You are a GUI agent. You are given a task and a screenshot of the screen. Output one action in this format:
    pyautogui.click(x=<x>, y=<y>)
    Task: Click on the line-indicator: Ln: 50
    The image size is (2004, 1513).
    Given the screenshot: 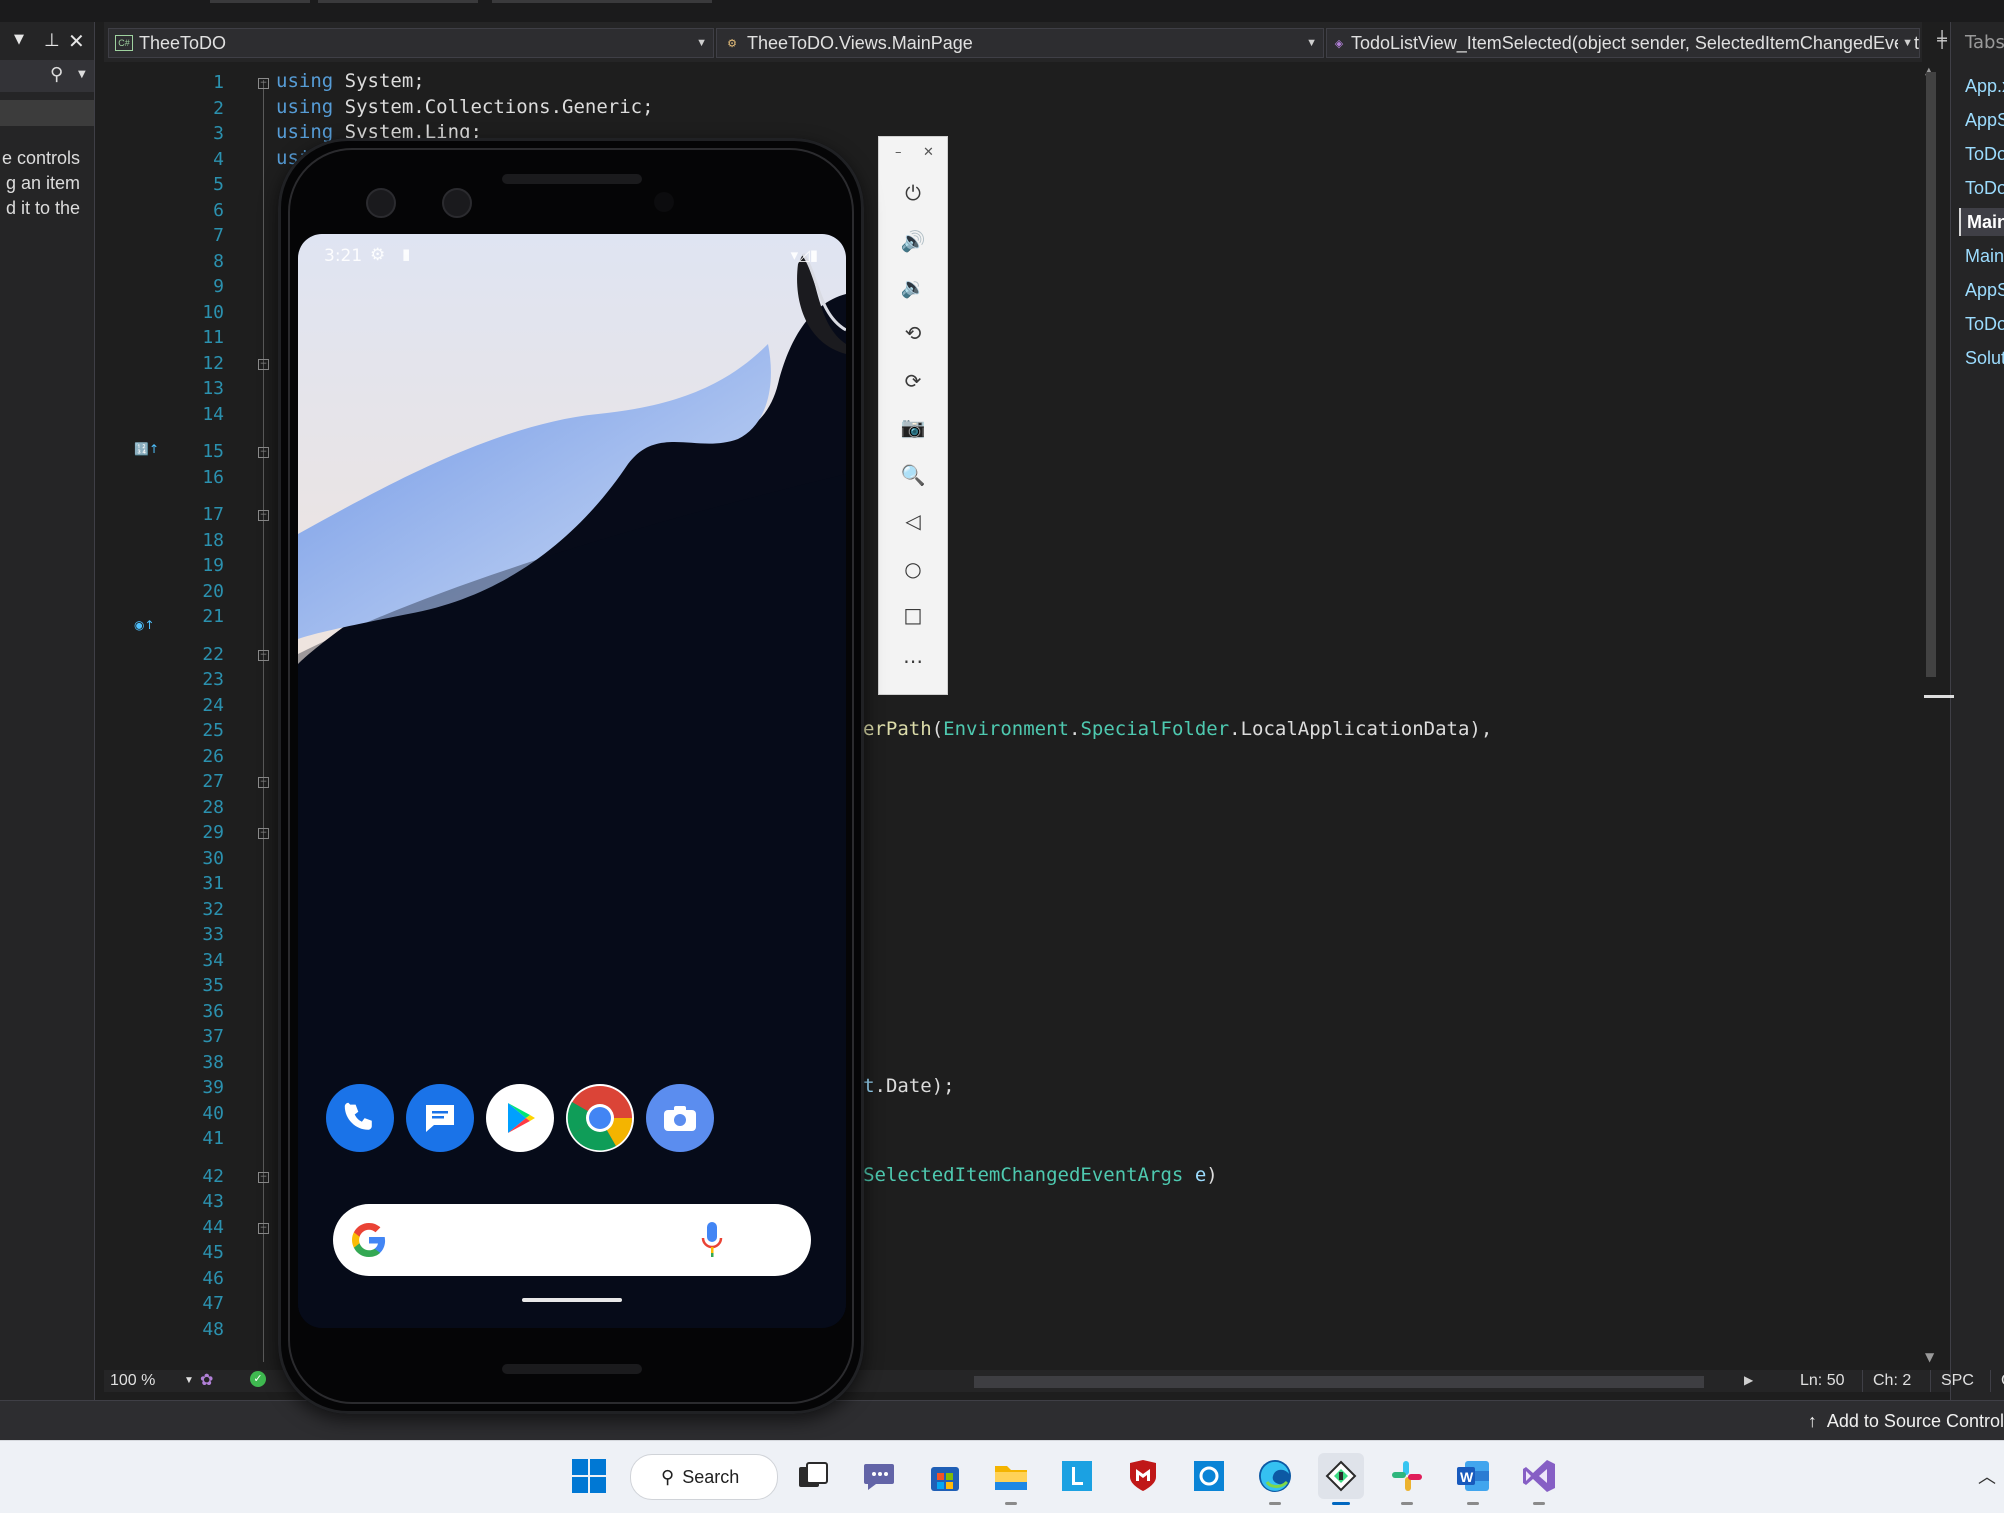 What is the action you would take?
    pyautogui.click(x=1822, y=1381)
    